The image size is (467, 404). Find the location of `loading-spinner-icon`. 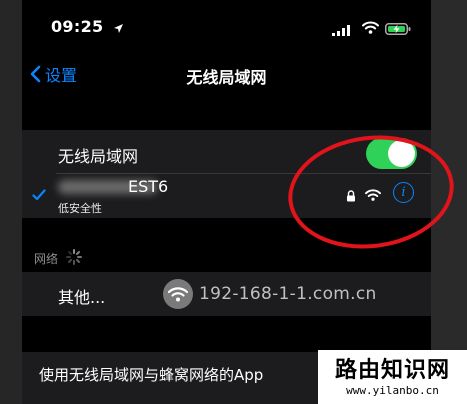

loading-spinner-icon is located at coordinates (74, 259).